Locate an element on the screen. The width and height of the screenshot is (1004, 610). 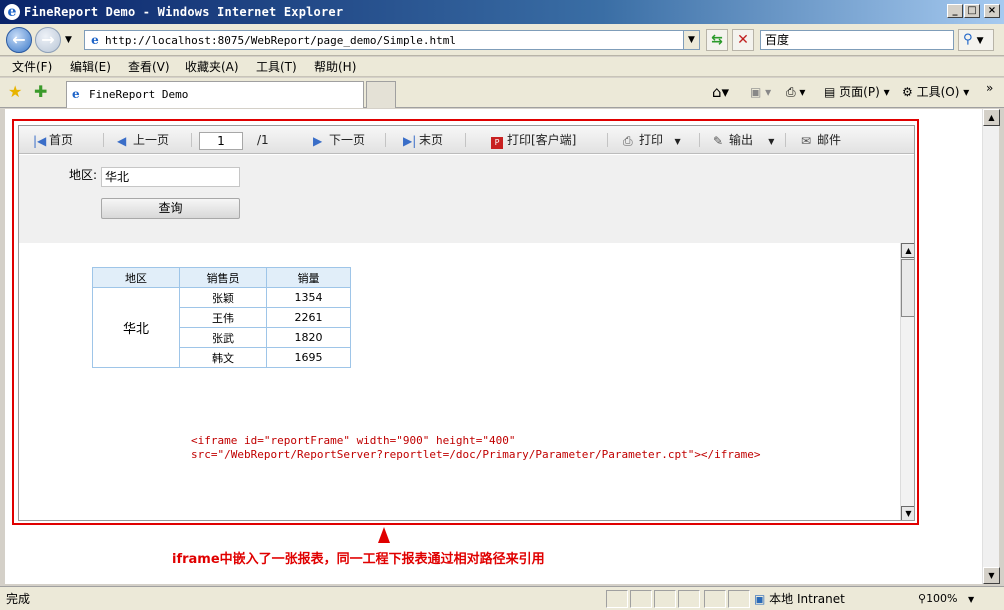
report-scroll-down-icon: ▼ is located at coordinates (907, 513).